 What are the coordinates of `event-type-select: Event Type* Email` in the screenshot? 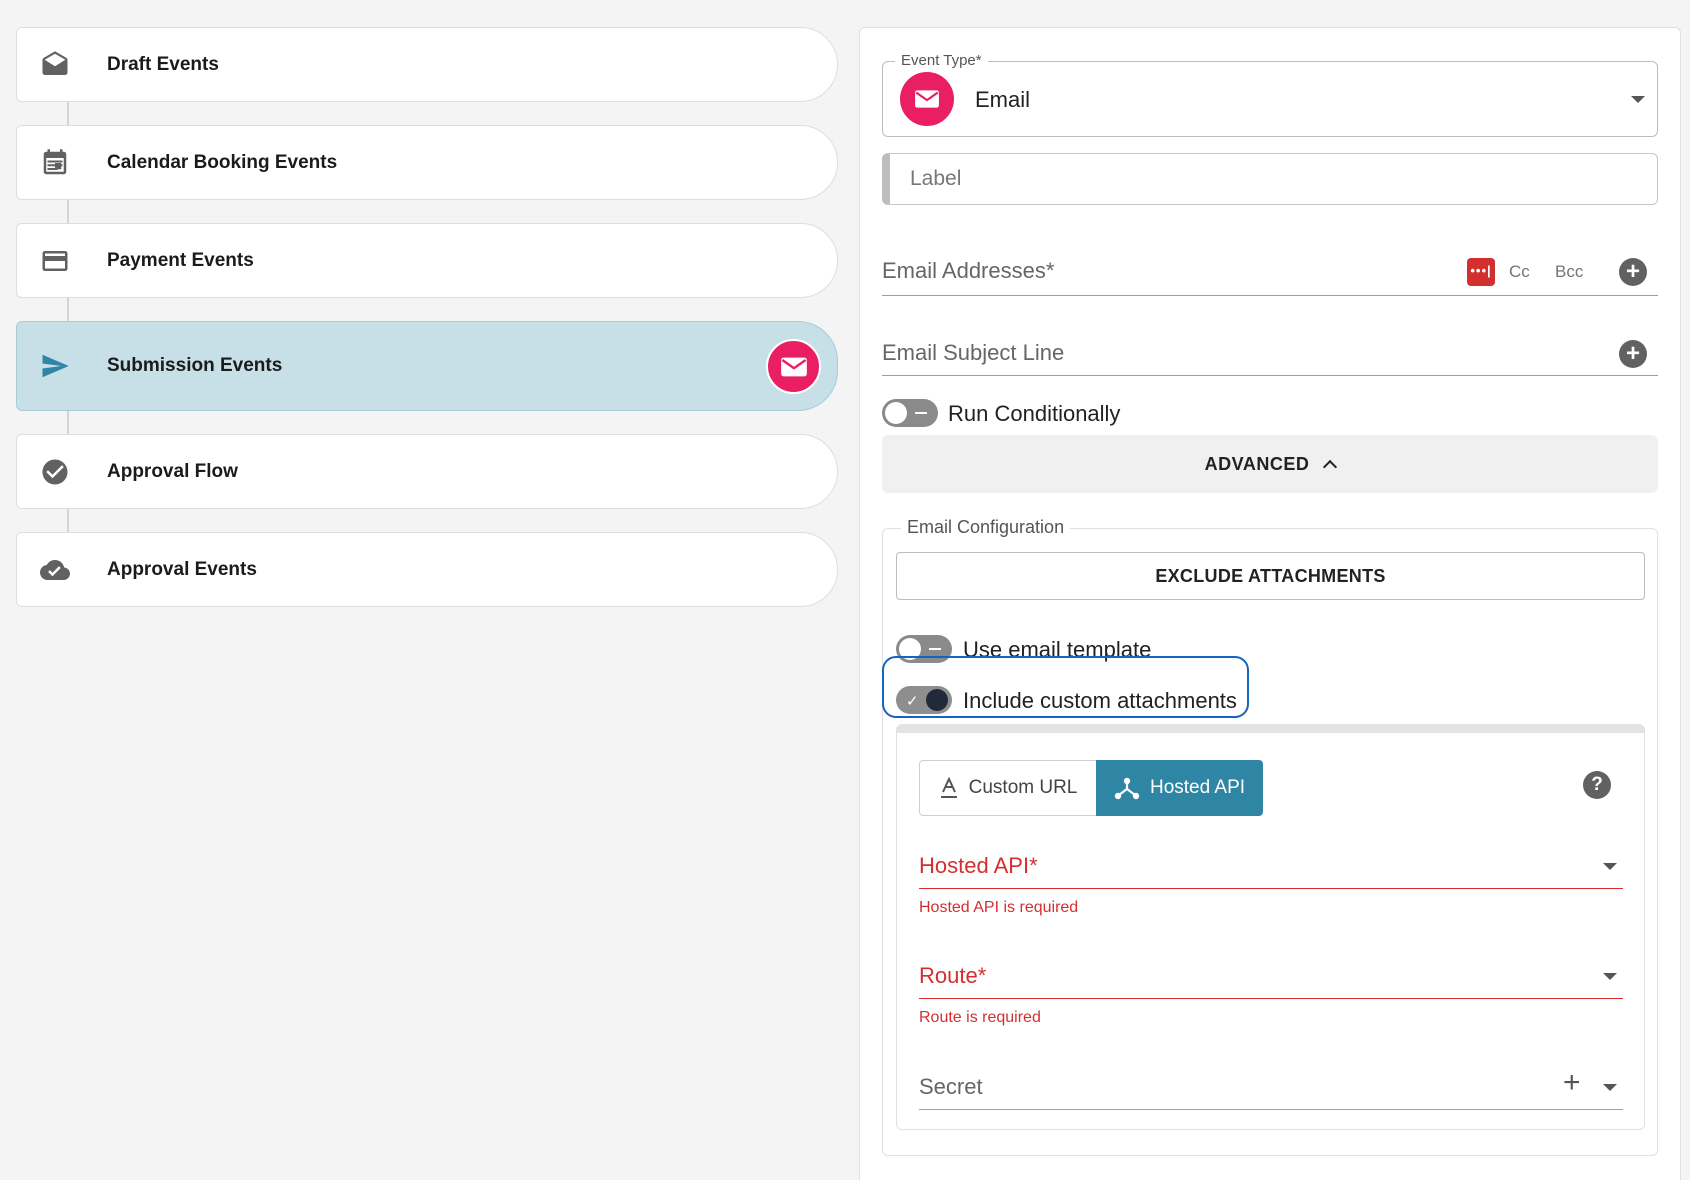 It's located at (1270, 94).